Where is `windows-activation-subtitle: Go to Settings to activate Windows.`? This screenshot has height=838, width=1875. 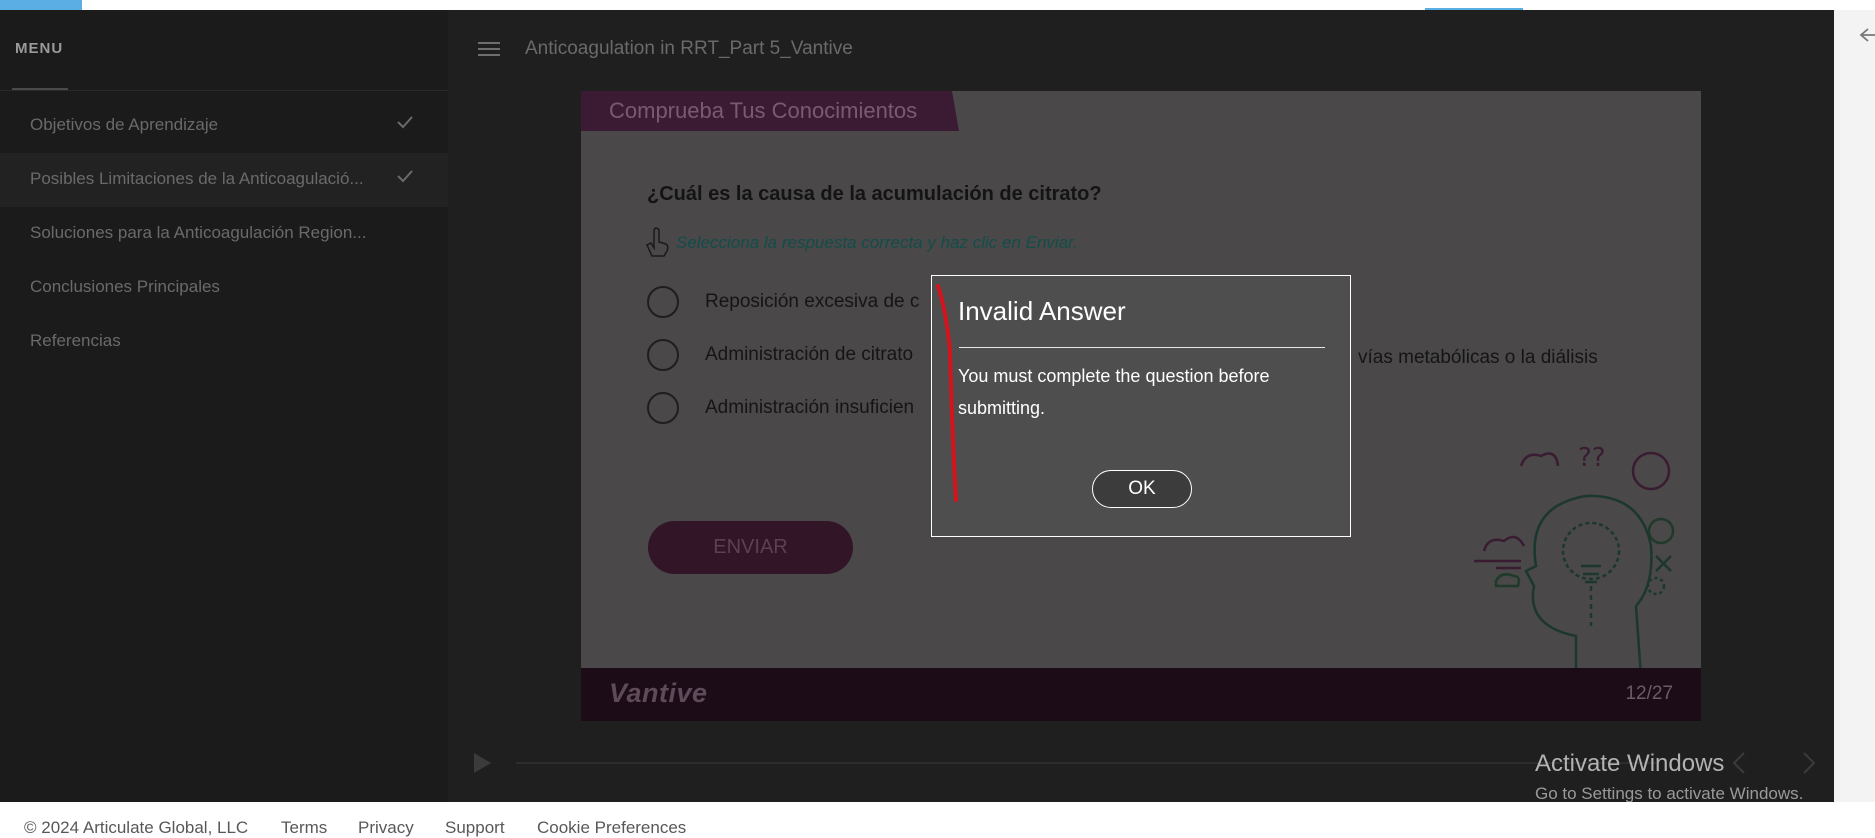
windows-activation-subtitle: Go to Settings to activate Windows. is located at coordinates (1669, 793).